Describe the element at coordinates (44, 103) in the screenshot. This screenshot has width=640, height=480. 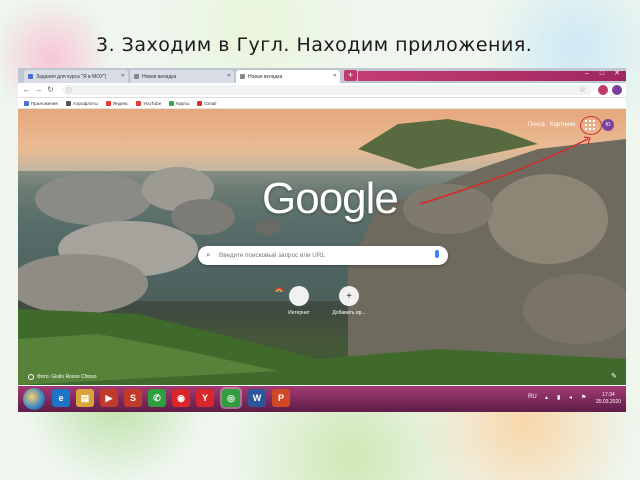
I see `bookmark-label: Приложения` at that location.